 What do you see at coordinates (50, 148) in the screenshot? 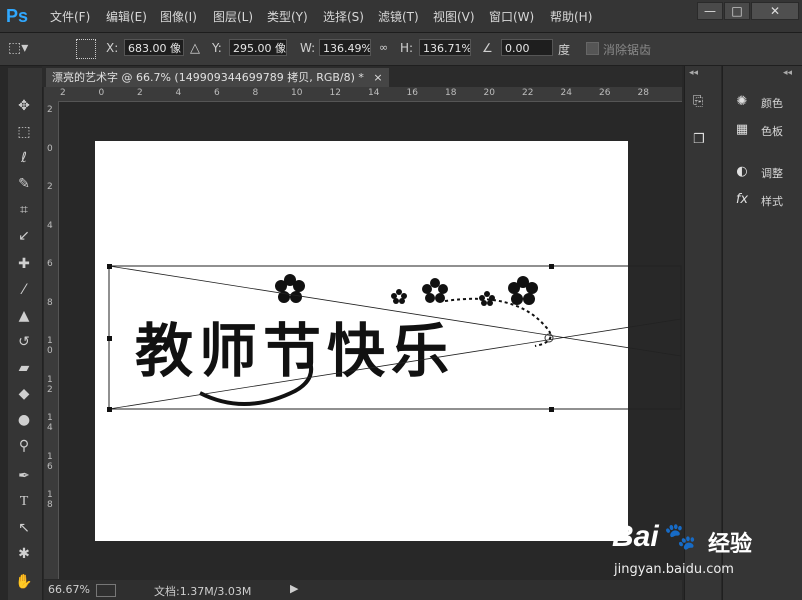
I see `ruler-v-tick: 0` at bounding box center [50, 148].